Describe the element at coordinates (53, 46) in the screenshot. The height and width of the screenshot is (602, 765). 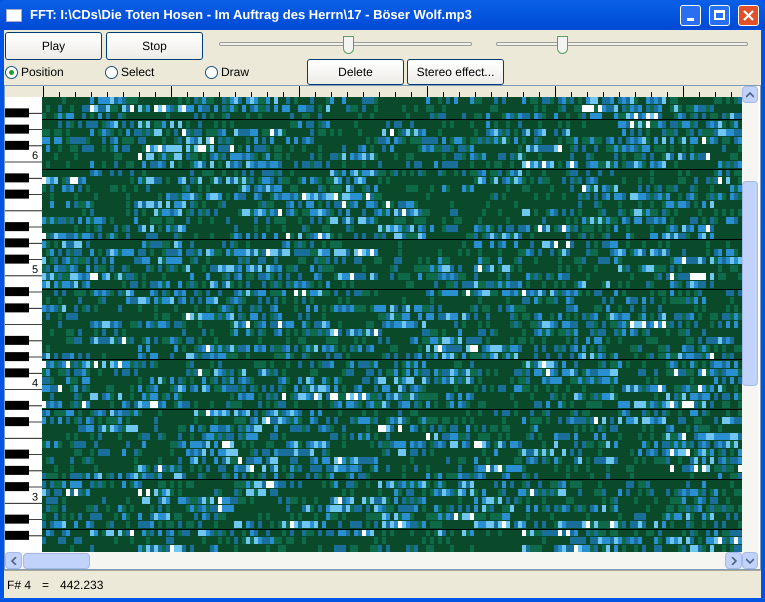
I see `playback-button: Play` at that location.